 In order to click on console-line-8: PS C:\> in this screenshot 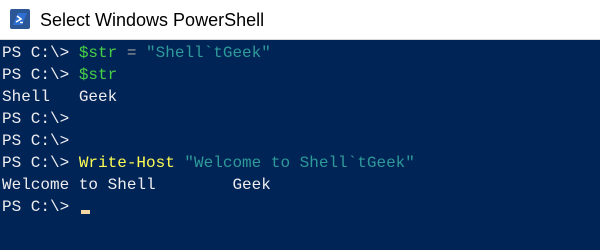, I will do `click(301, 207)`.